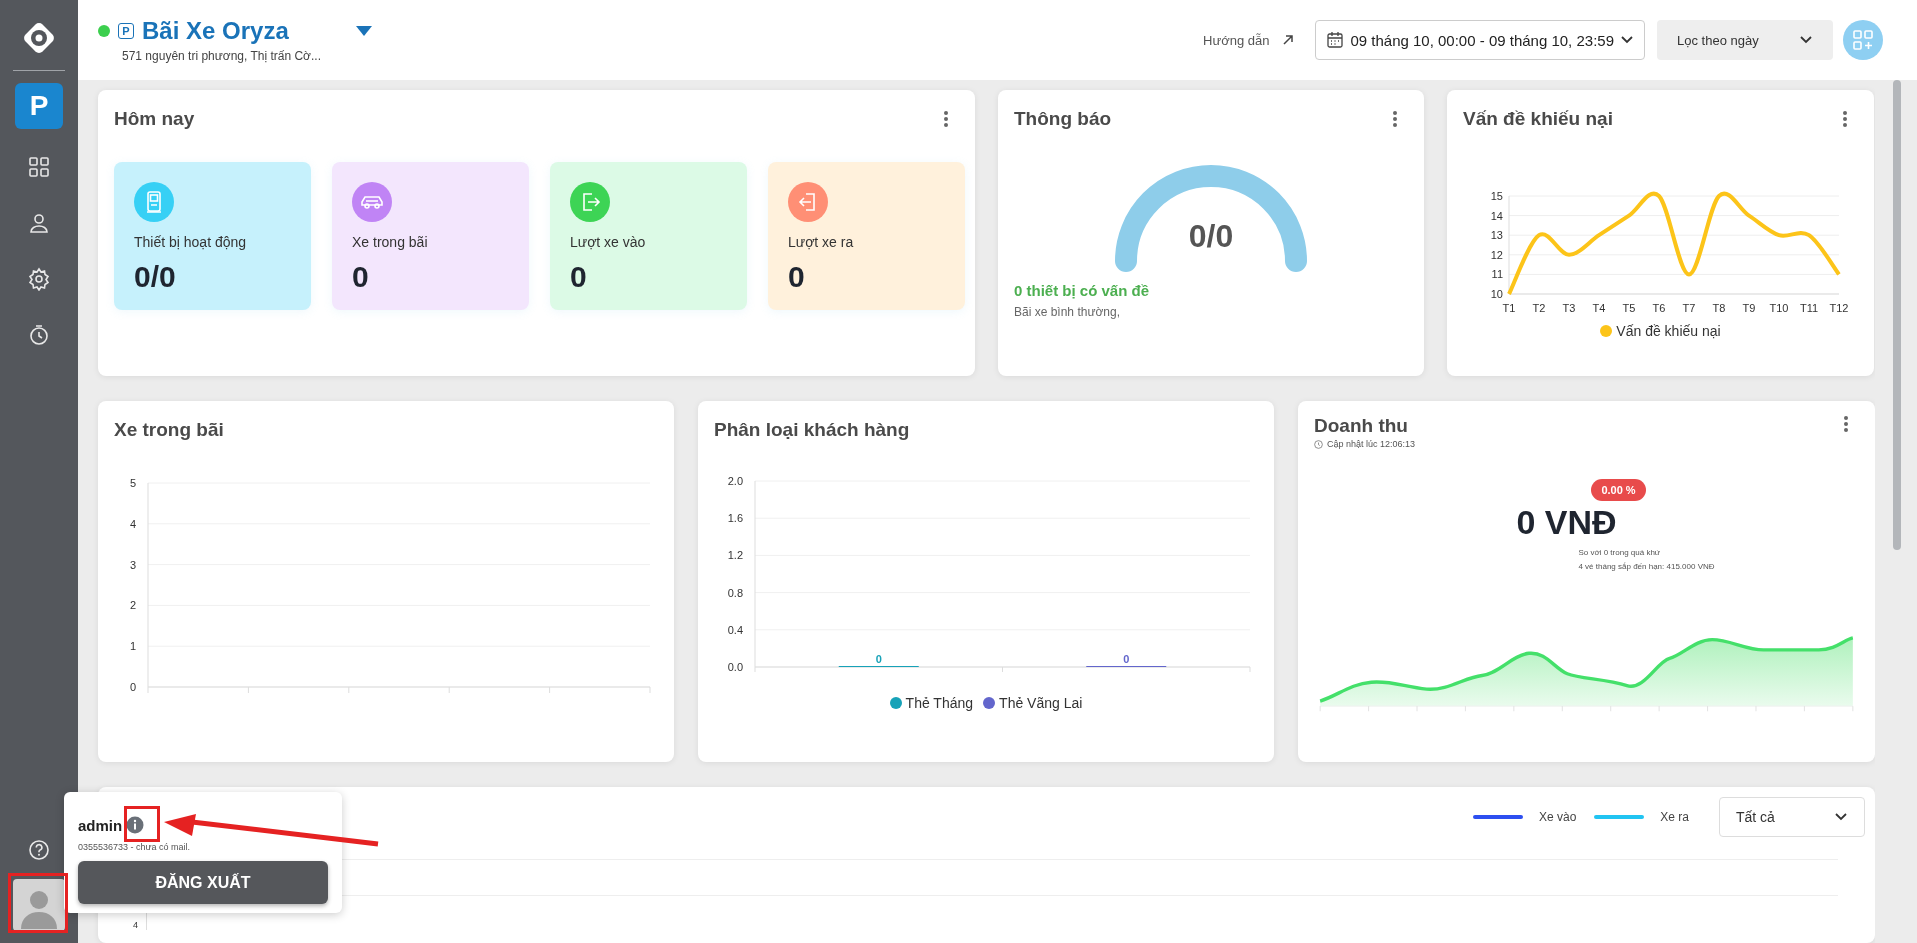  What do you see at coordinates (1538, 119) in the screenshot?
I see `card-title: Vấn đề khiếu nại` at bounding box center [1538, 119].